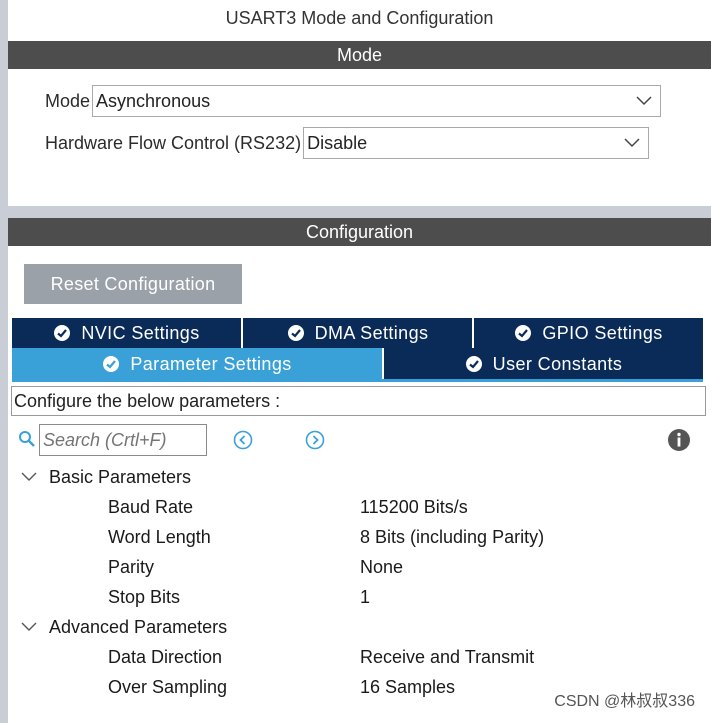  I want to click on param-row: Parity None, so click(359, 567).